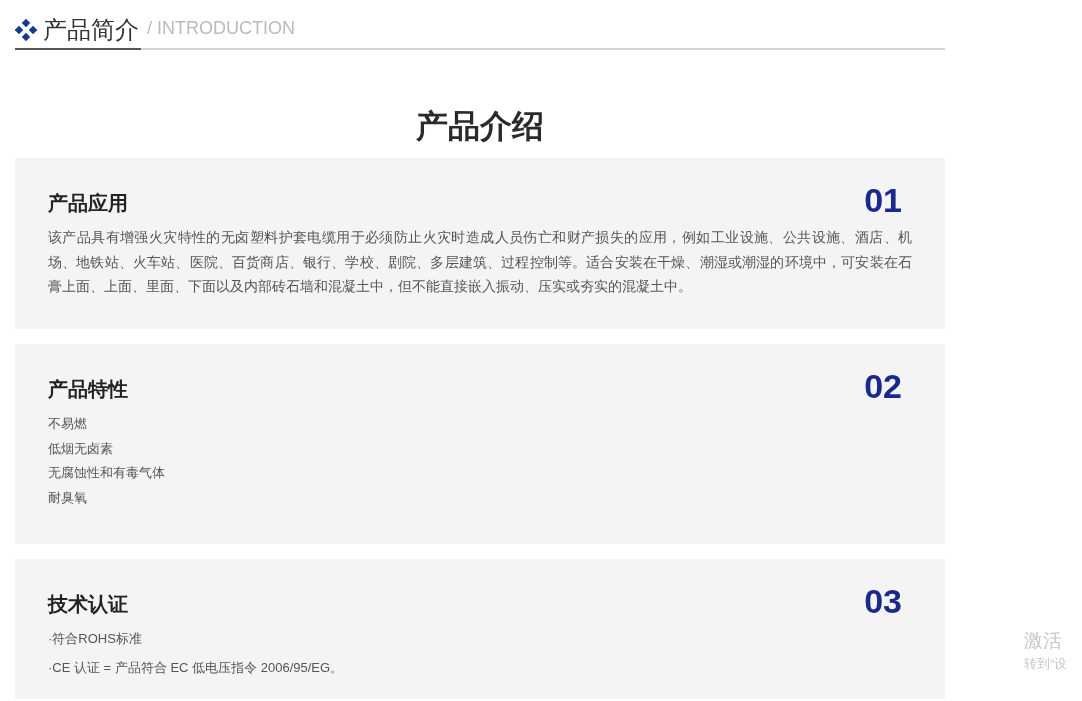 This screenshot has height=701, width=1082. Describe the element at coordinates (91, 30) in the screenshot. I see `section-title: 产品简介` at that location.